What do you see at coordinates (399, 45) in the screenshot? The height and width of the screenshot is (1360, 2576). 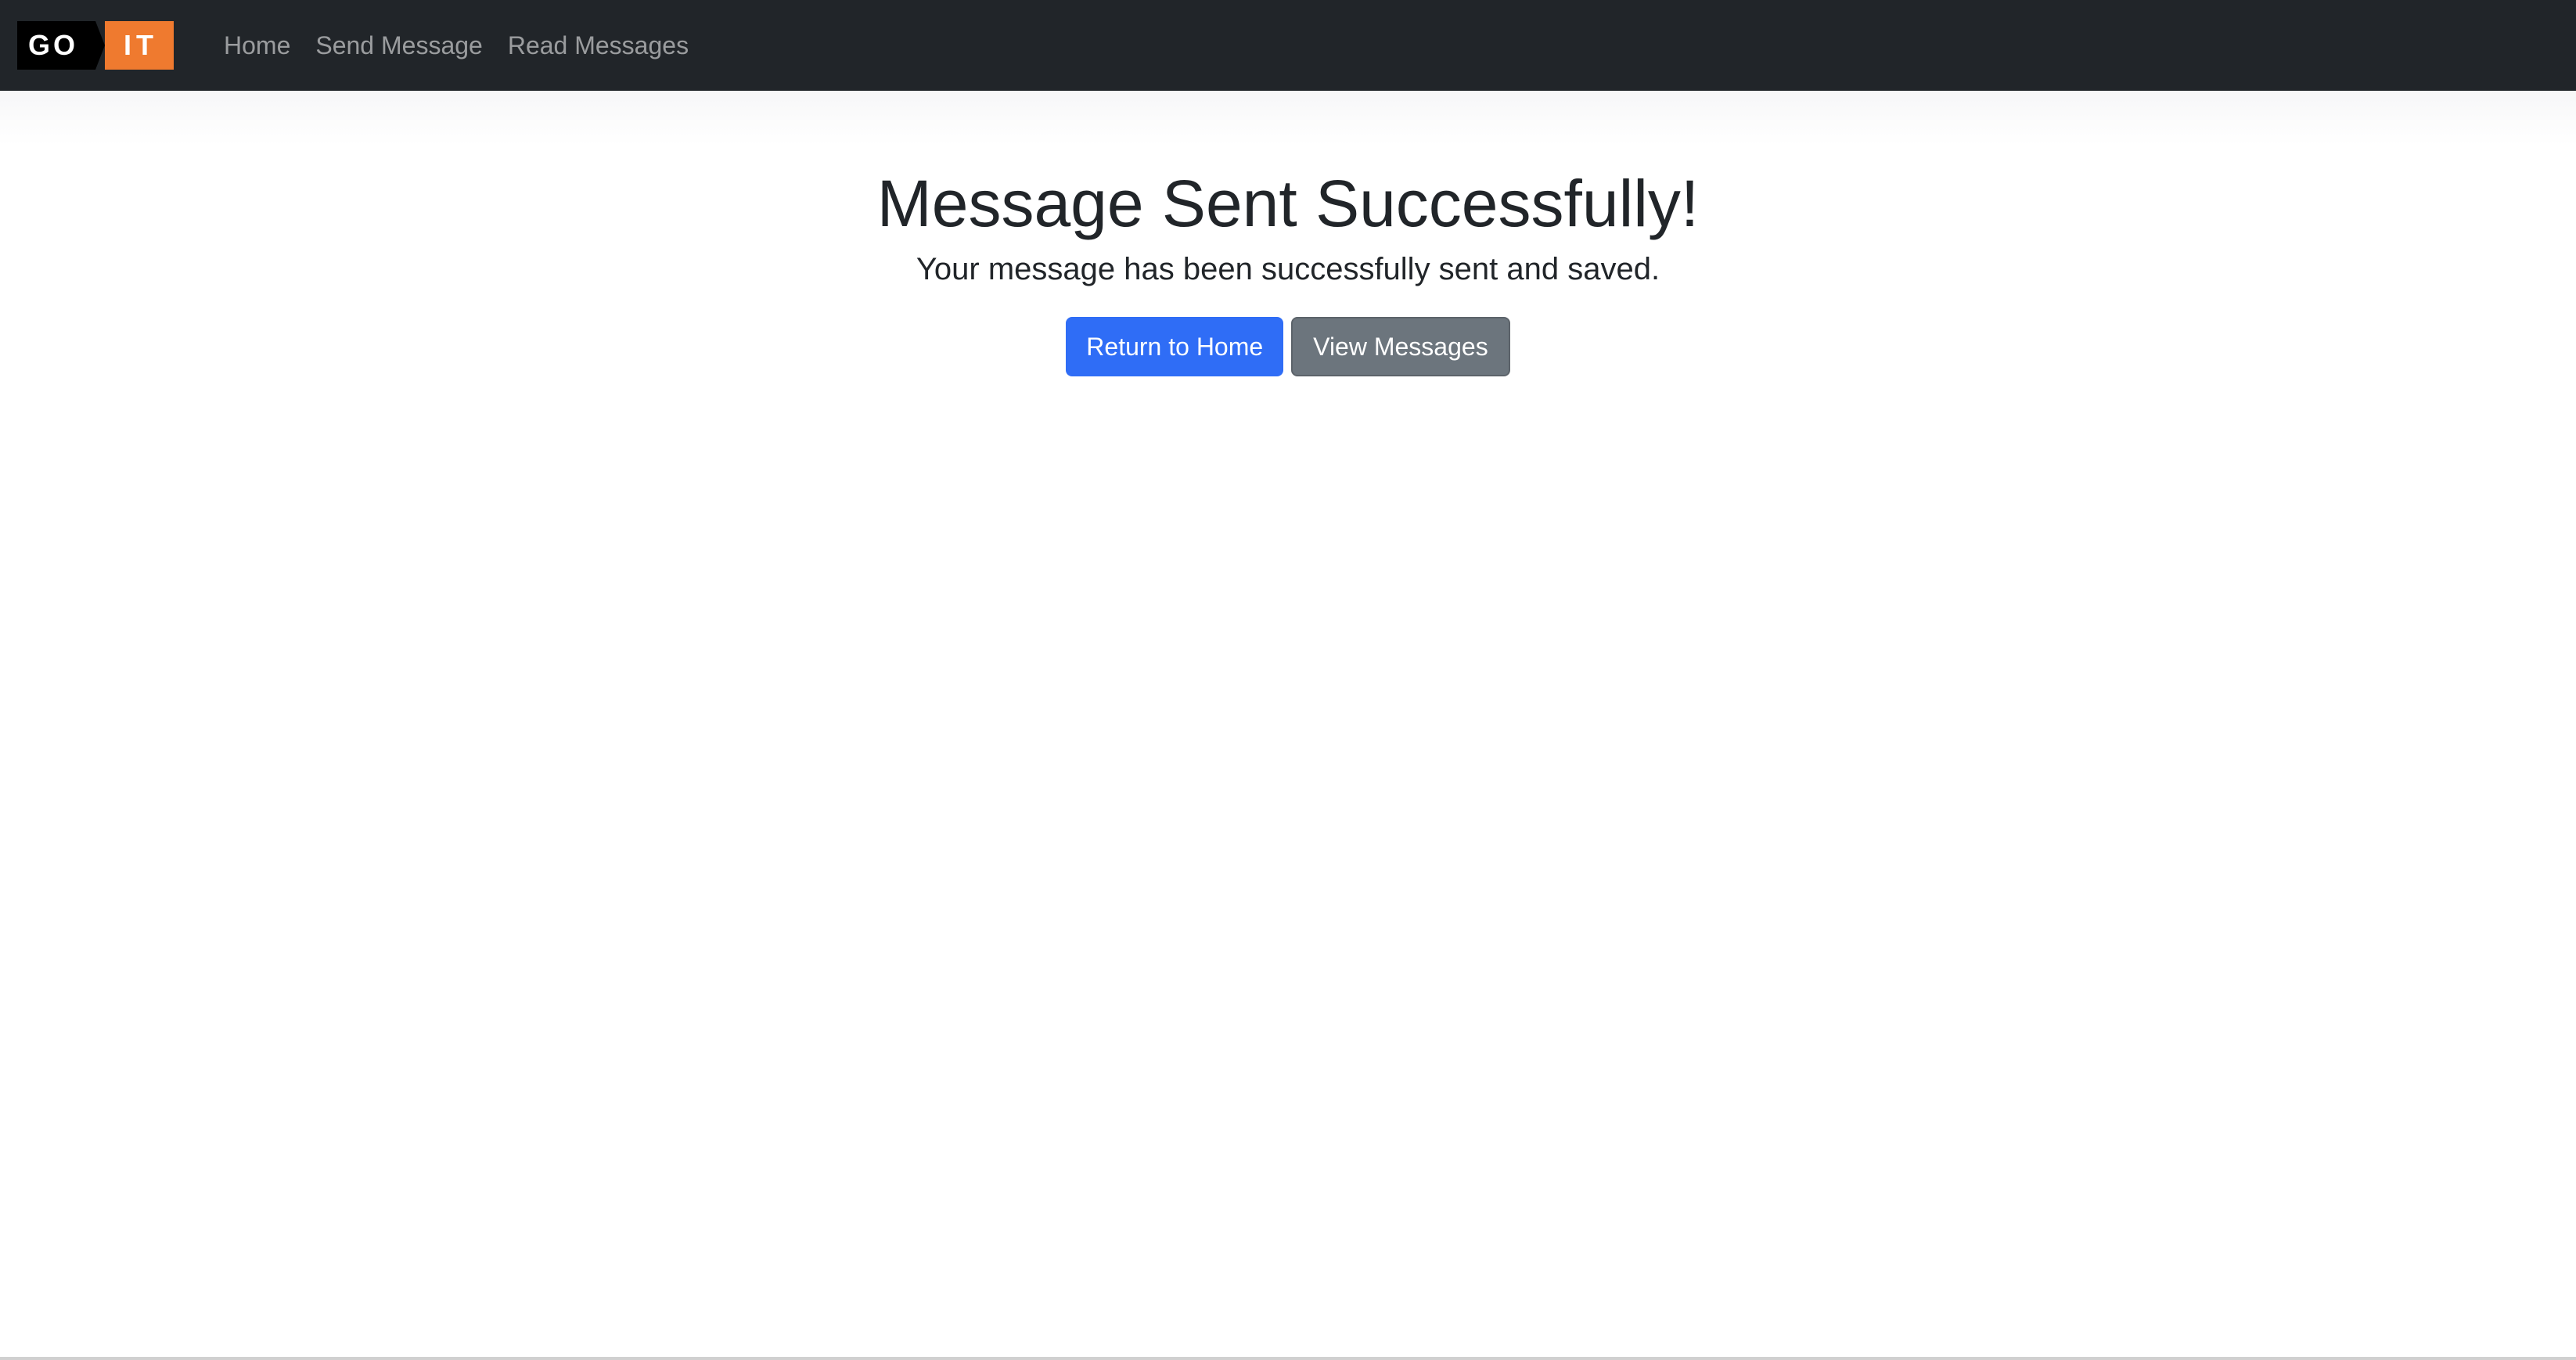 I see `nav-link-send-message: Send Message` at bounding box center [399, 45].